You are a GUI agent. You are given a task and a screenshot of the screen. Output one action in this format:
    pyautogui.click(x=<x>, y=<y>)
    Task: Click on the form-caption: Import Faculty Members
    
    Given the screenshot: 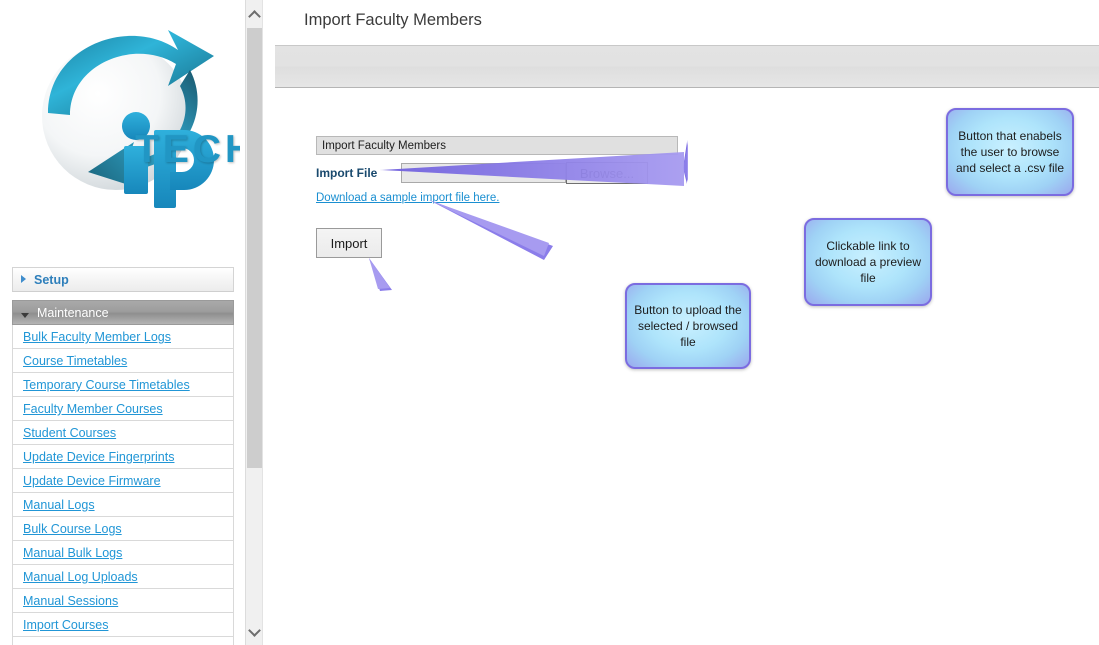 What is the action you would take?
    pyautogui.click(x=497, y=145)
    